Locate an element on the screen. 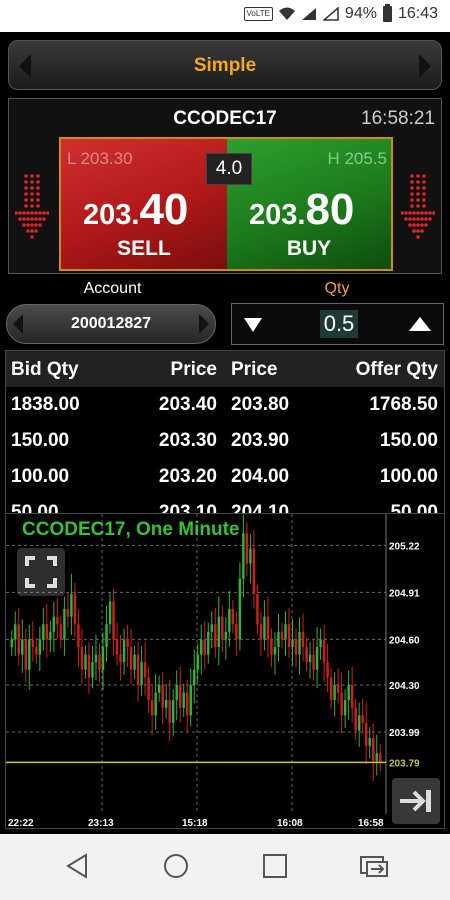 Image resolution: width=450 pixels, height=900 pixels. bid-price: 203.30 is located at coordinates (187, 440).